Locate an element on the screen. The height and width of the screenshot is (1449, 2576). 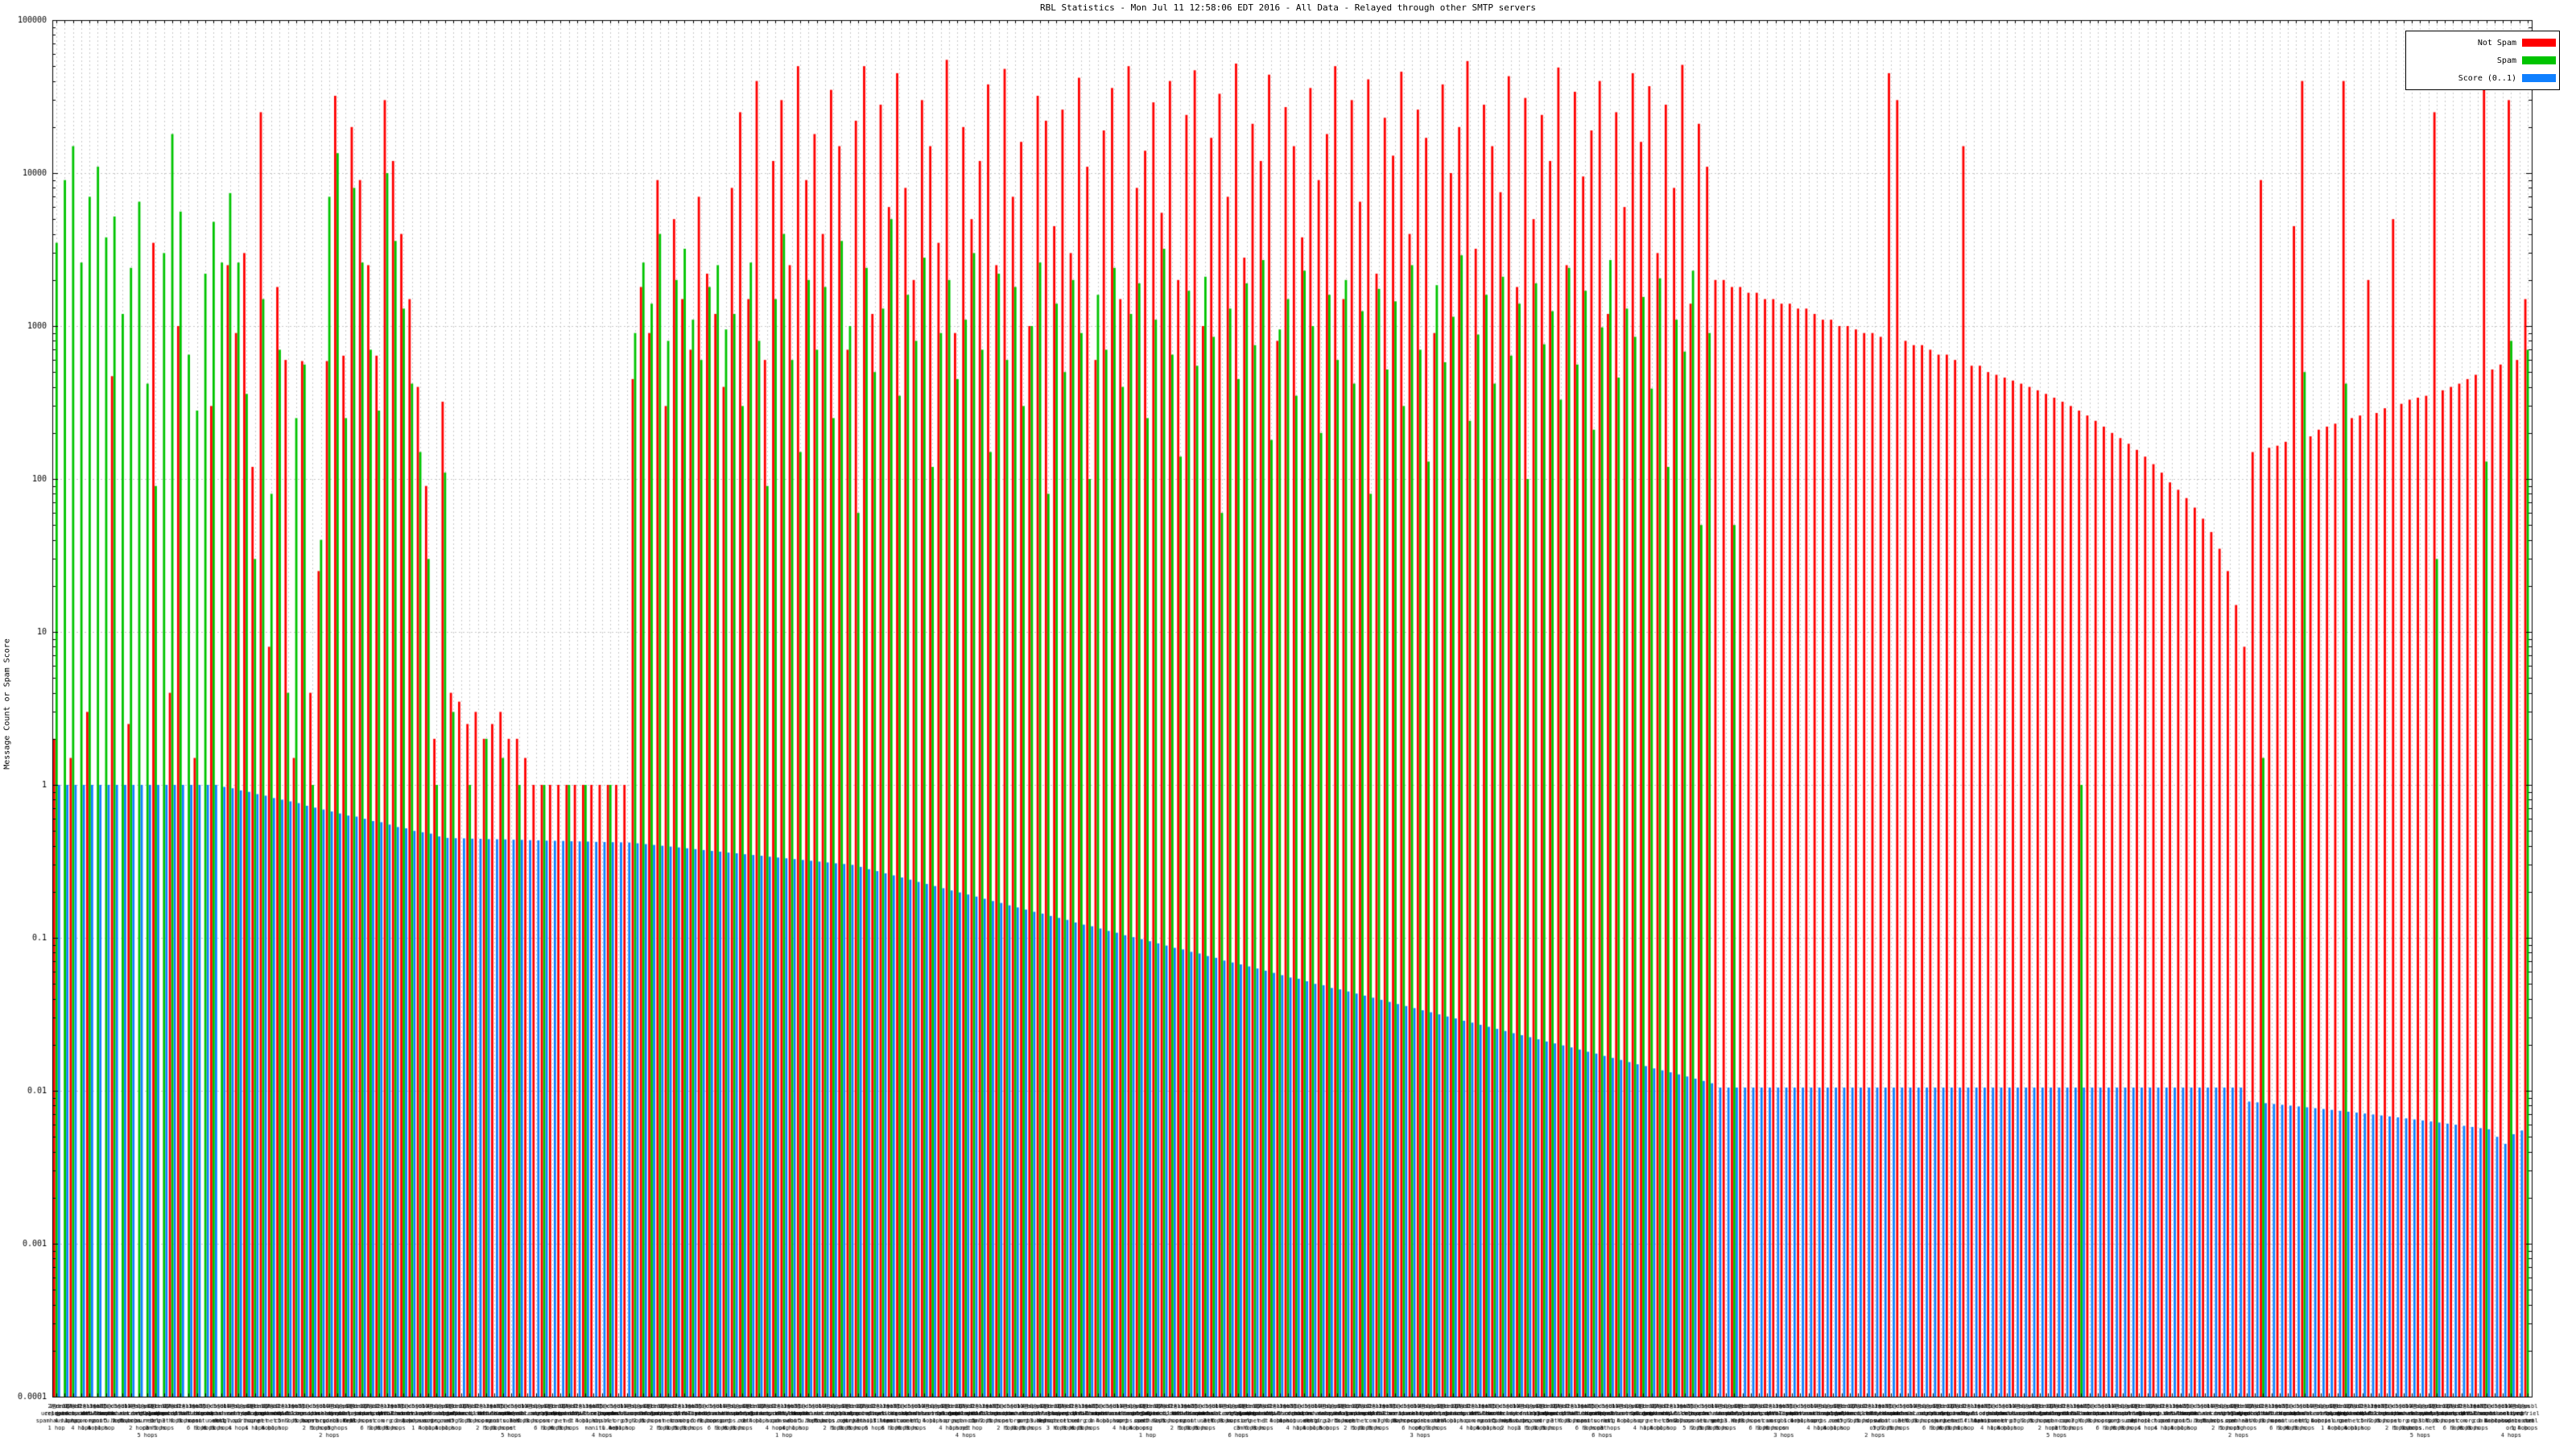
legend: Not Spam Spam Score (0..1) is located at coordinates (2482, 60).